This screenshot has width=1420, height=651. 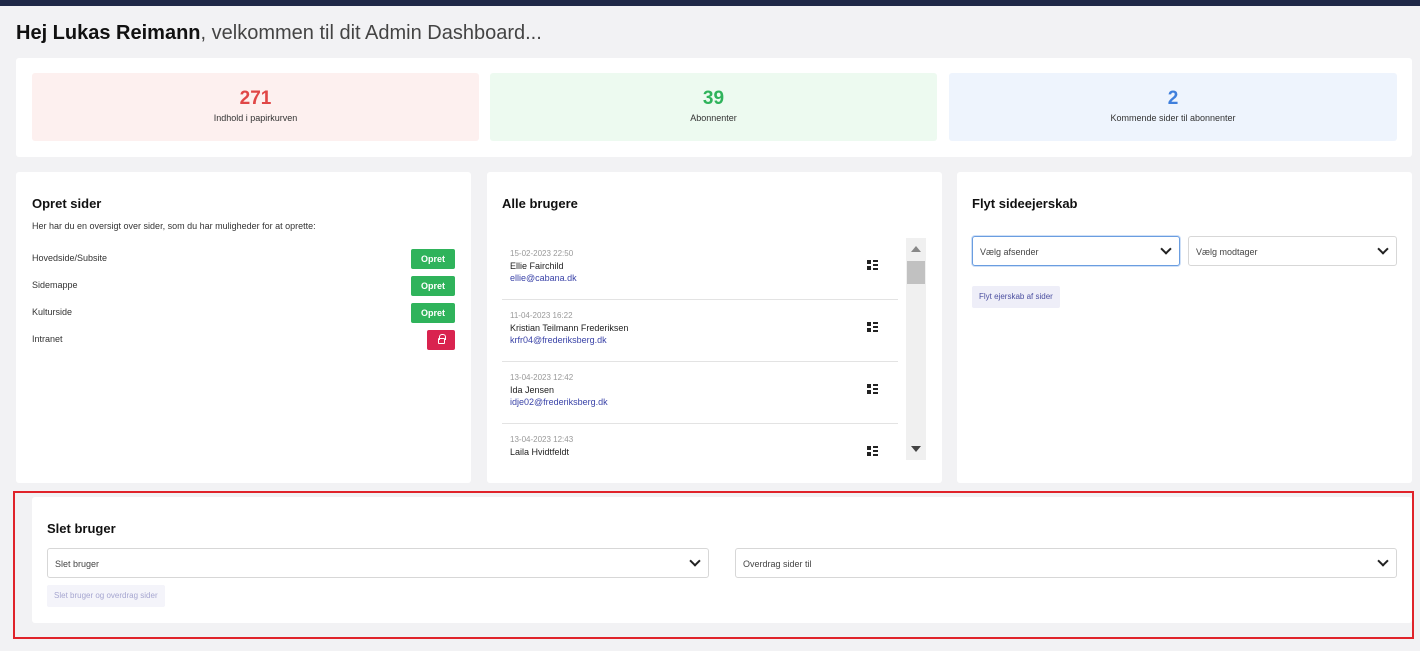 I want to click on sender-select-value: Vælg afsender, so click(x=1009, y=252).